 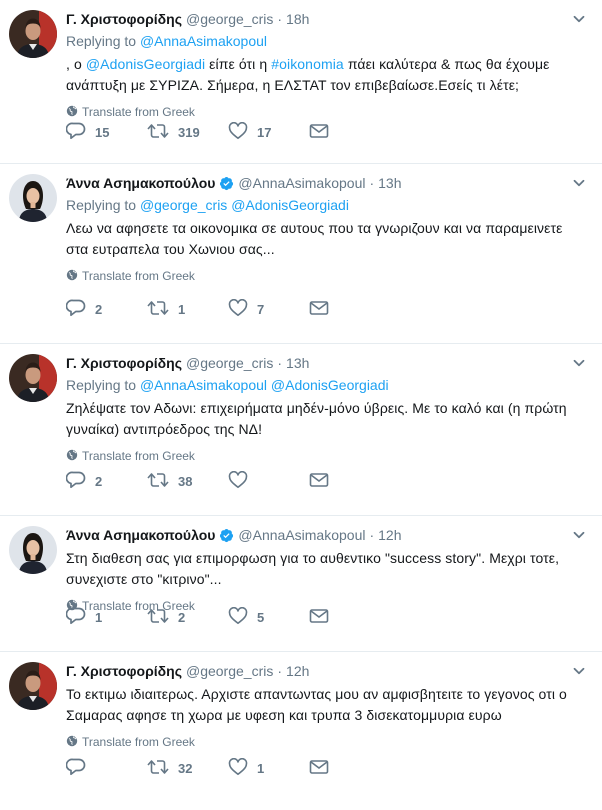 I want to click on retweet-count: 38, so click(x=185, y=481).